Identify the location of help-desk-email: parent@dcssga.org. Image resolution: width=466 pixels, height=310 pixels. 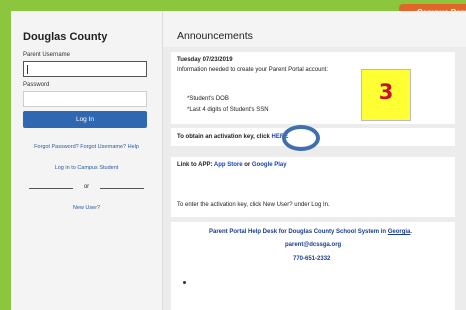
(313, 245).